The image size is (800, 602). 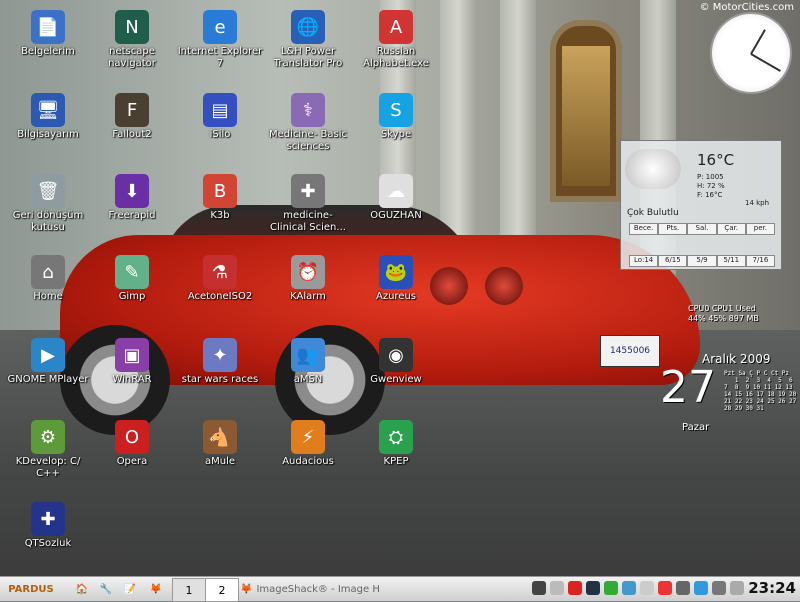 I want to click on clock-minute-hand, so click(x=765, y=62).